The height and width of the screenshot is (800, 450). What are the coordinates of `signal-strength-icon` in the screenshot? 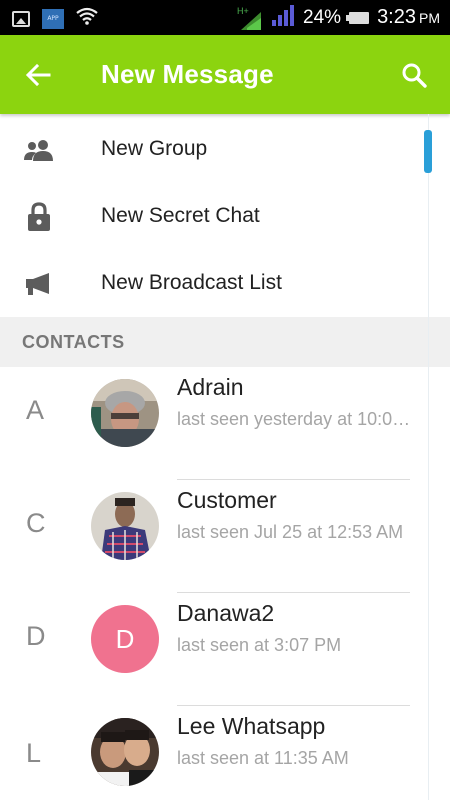 It's located at (283, 17).